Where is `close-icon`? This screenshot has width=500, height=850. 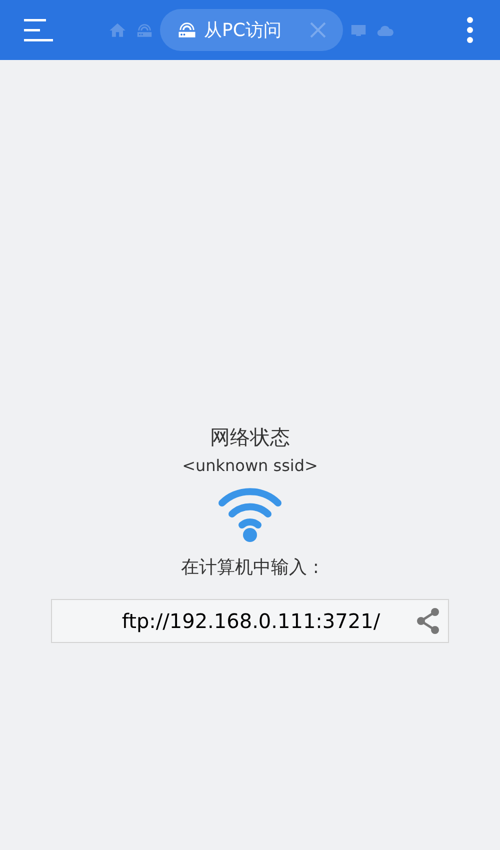
close-icon is located at coordinates (318, 30).